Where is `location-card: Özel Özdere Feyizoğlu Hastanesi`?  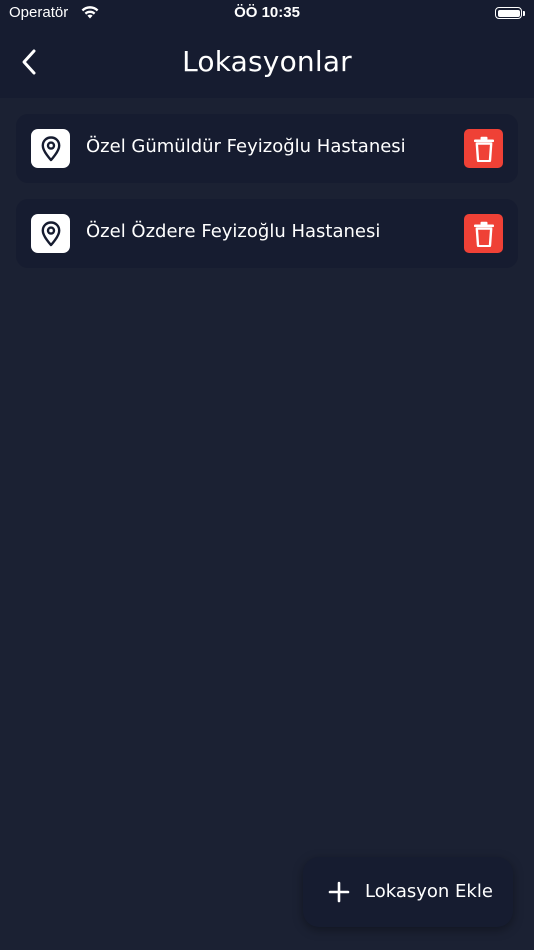
location-card: Özel Özdere Feyizoğlu Hastanesi is located at coordinates (267, 233).